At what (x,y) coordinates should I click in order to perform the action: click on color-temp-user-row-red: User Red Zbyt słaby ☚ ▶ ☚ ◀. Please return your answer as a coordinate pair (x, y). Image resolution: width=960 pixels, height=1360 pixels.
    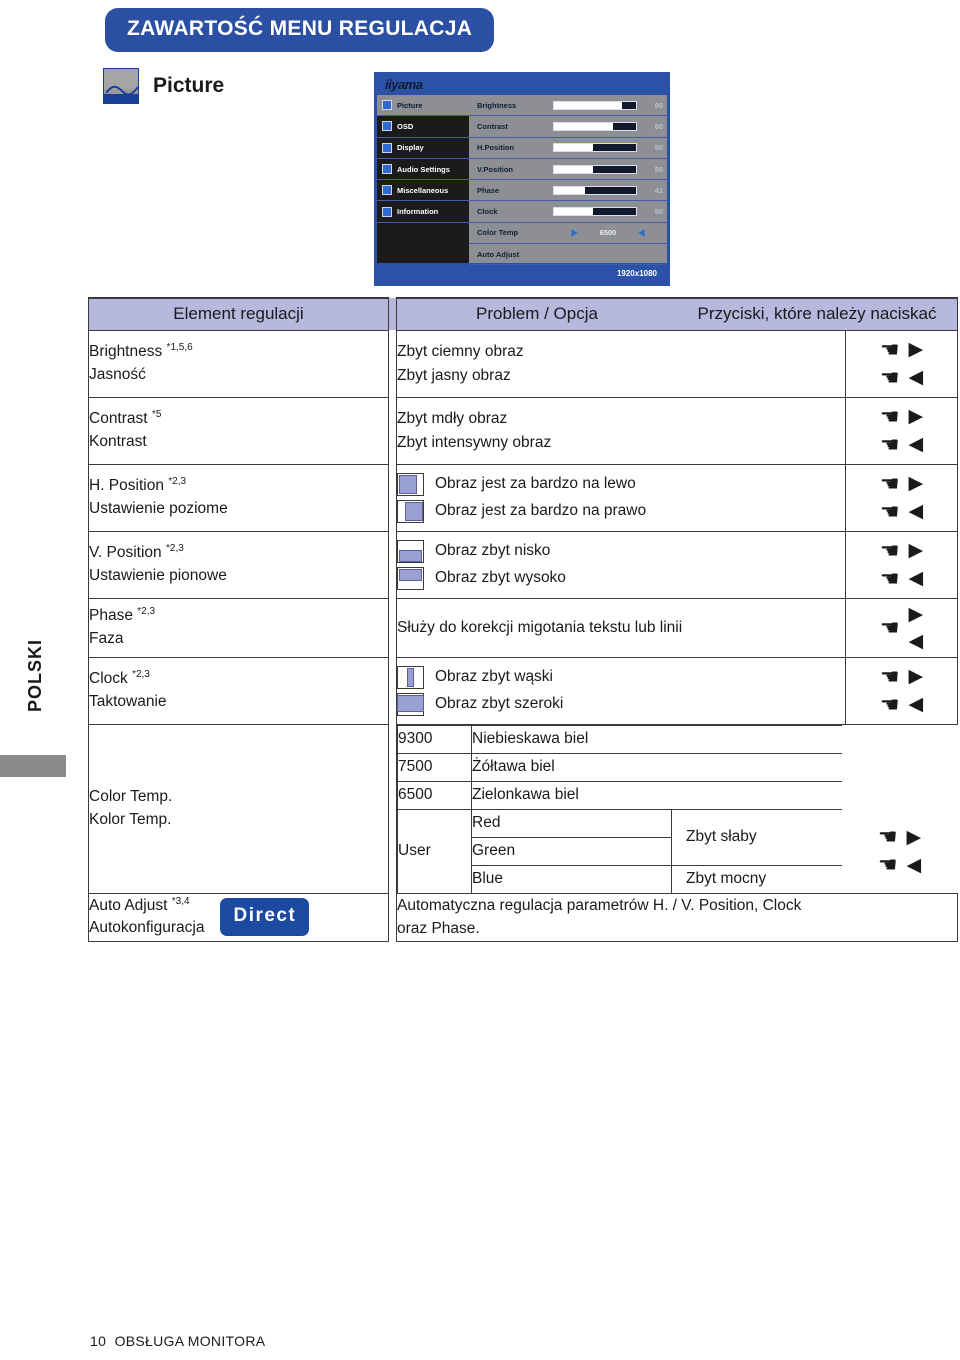
    Looking at the image, I should click on (677, 850).